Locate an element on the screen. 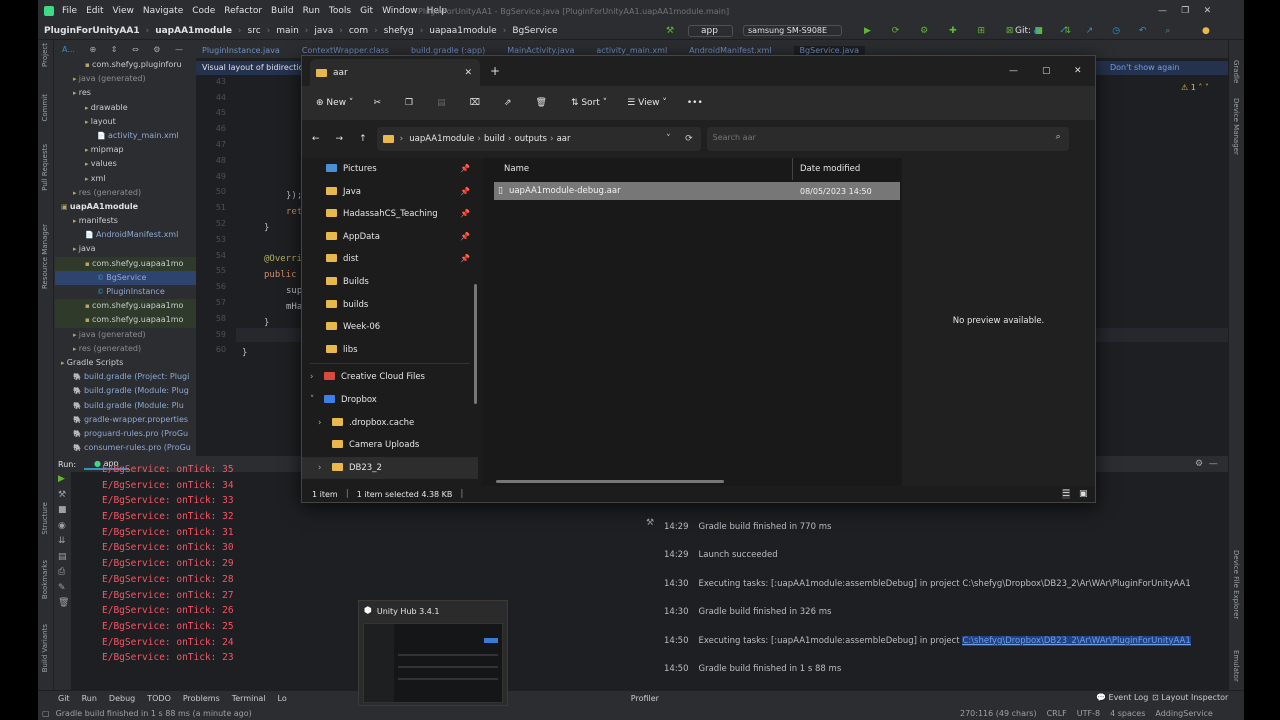 Image resolution: width=1280 pixels, height=720 pixels. status-item: 270:116 (49 chars) is located at coordinates (998, 713).